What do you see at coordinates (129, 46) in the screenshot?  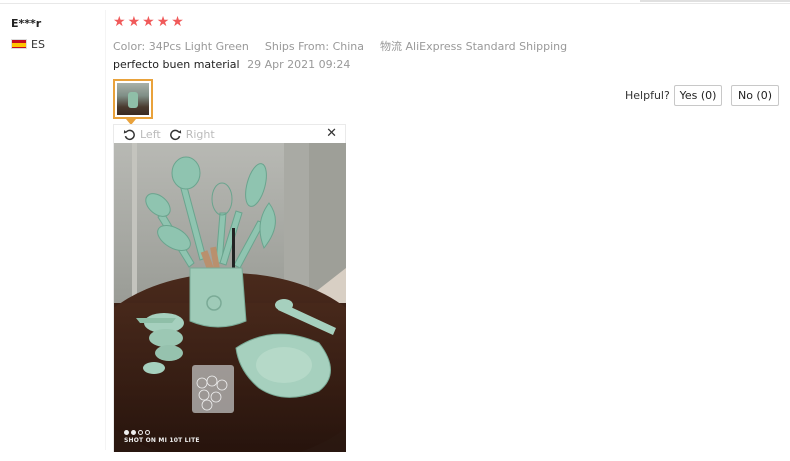 I see `color-label: Color:` at bounding box center [129, 46].